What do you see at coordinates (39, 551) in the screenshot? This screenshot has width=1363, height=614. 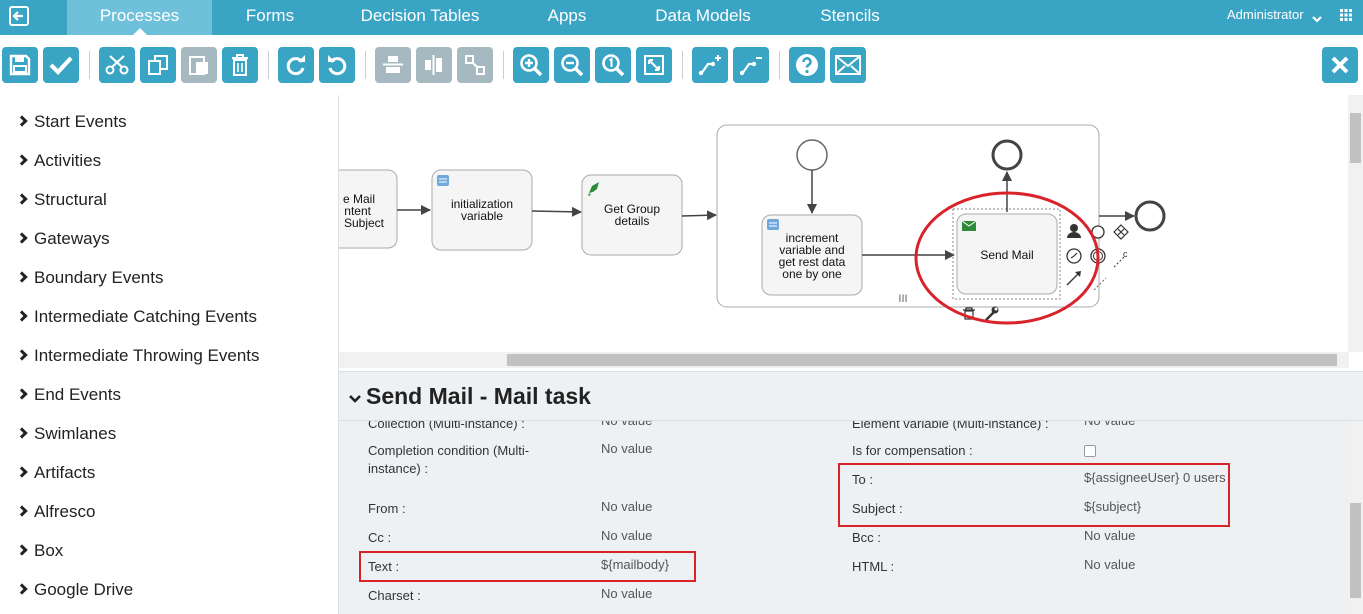 I see `palette-group-box: Box` at bounding box center [39, 551].